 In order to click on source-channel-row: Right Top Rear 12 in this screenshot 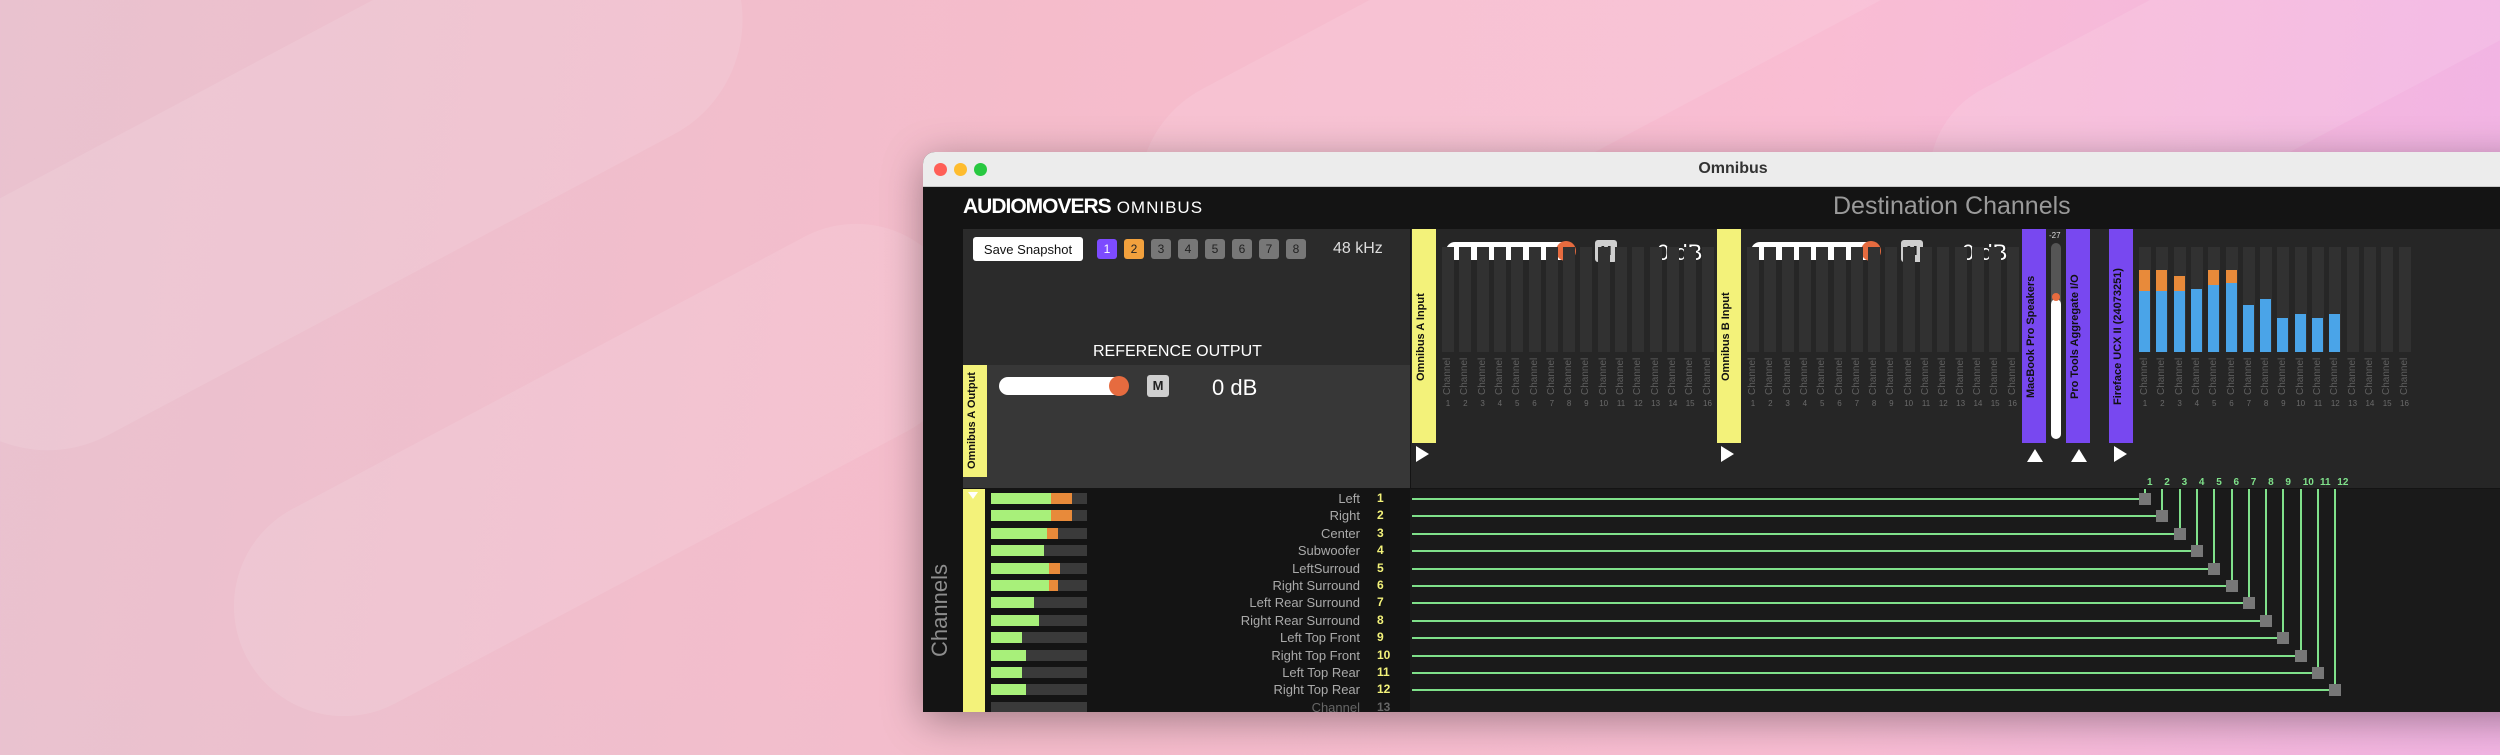, I will do `click(1198, 690)`.